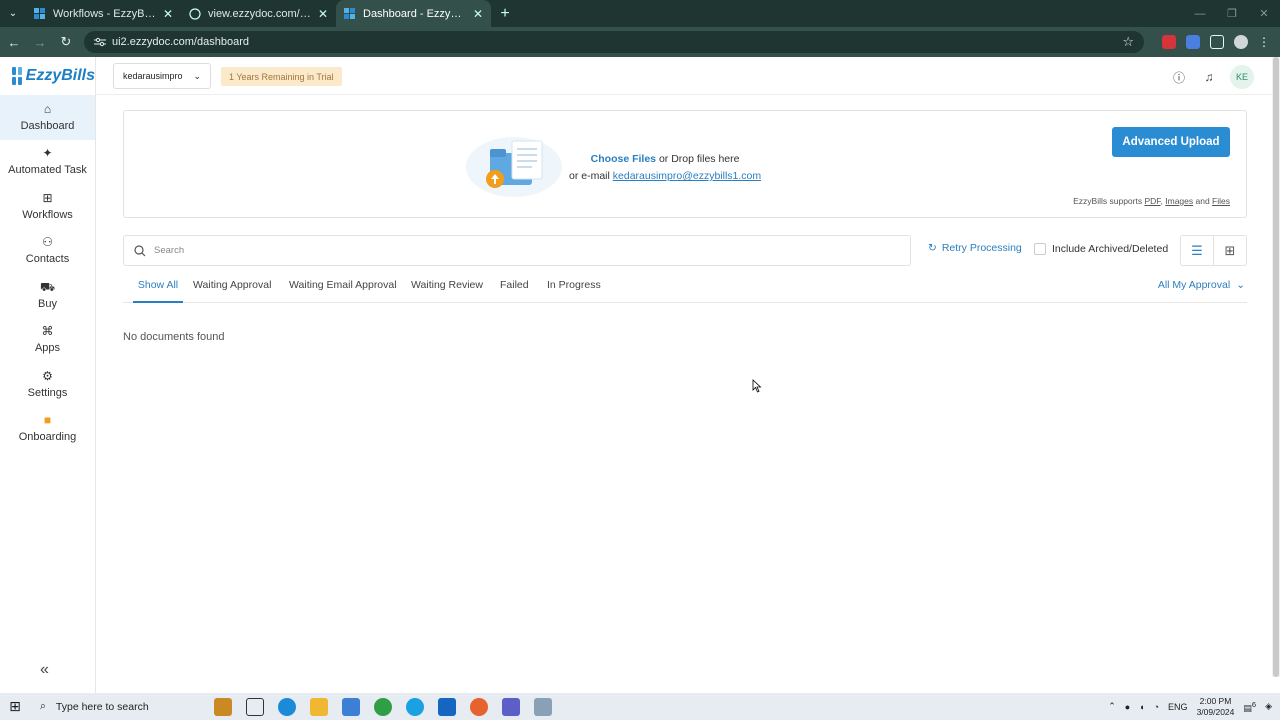 The width and height of the screenshot is (1280, 720). What do you see at coordinates (447, 706) in the screenshot?
I see `outlook-icon` at bounding box center [447, 706].